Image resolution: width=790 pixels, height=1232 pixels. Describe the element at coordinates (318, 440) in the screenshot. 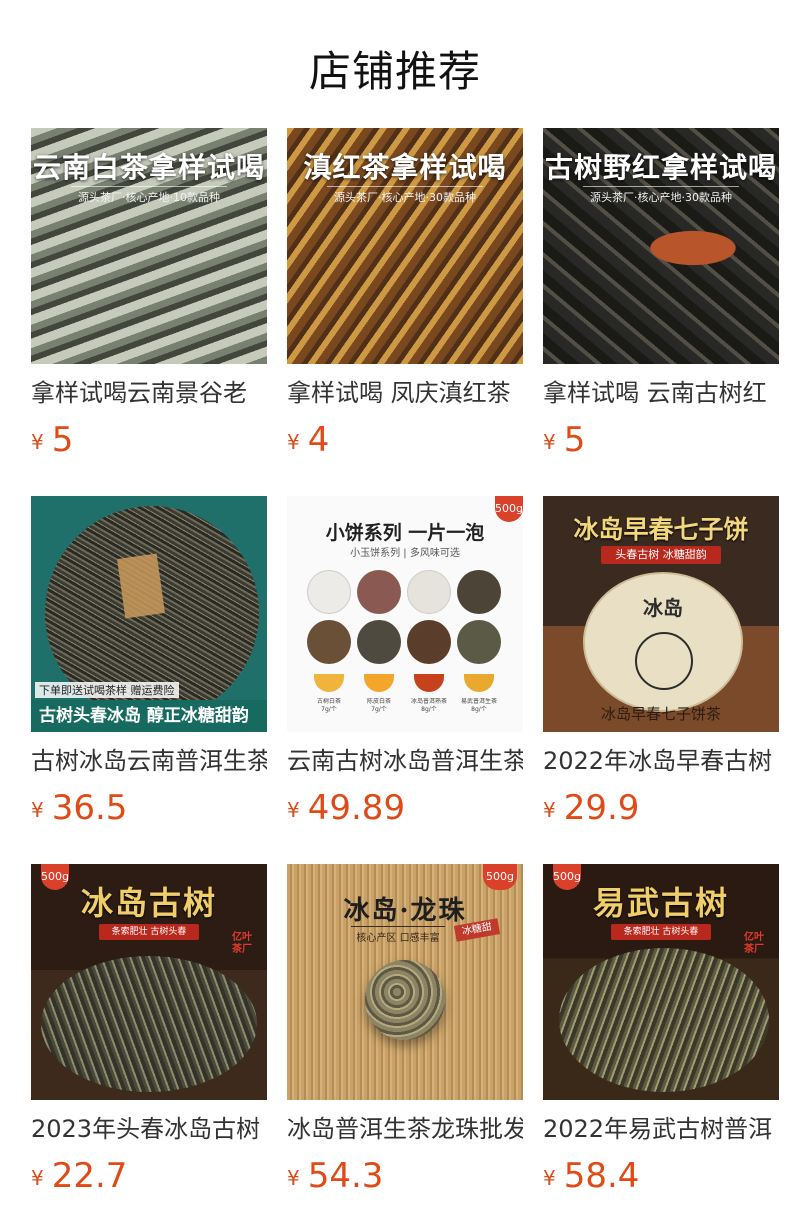

I see `price-value: 4` at that location.